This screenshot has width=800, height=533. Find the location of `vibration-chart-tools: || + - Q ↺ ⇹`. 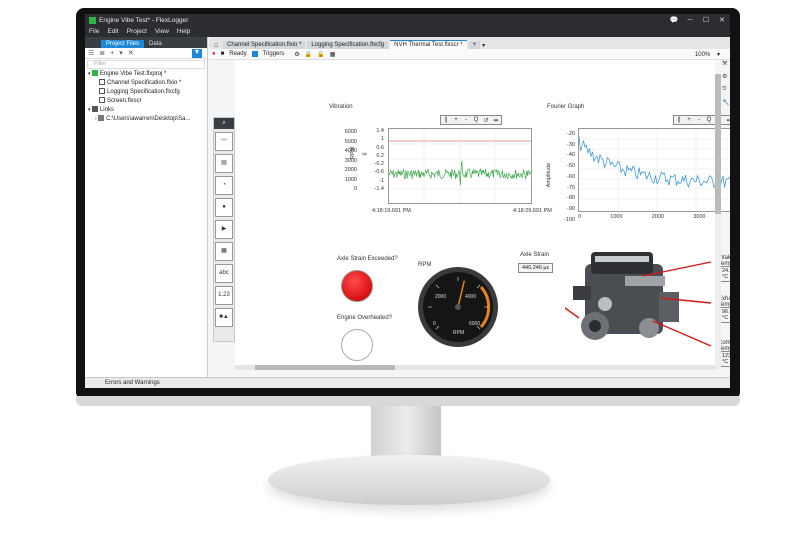

vibration-chart-tools: || + - Q ↺ ⇹ is located at coordinates (471, 120).